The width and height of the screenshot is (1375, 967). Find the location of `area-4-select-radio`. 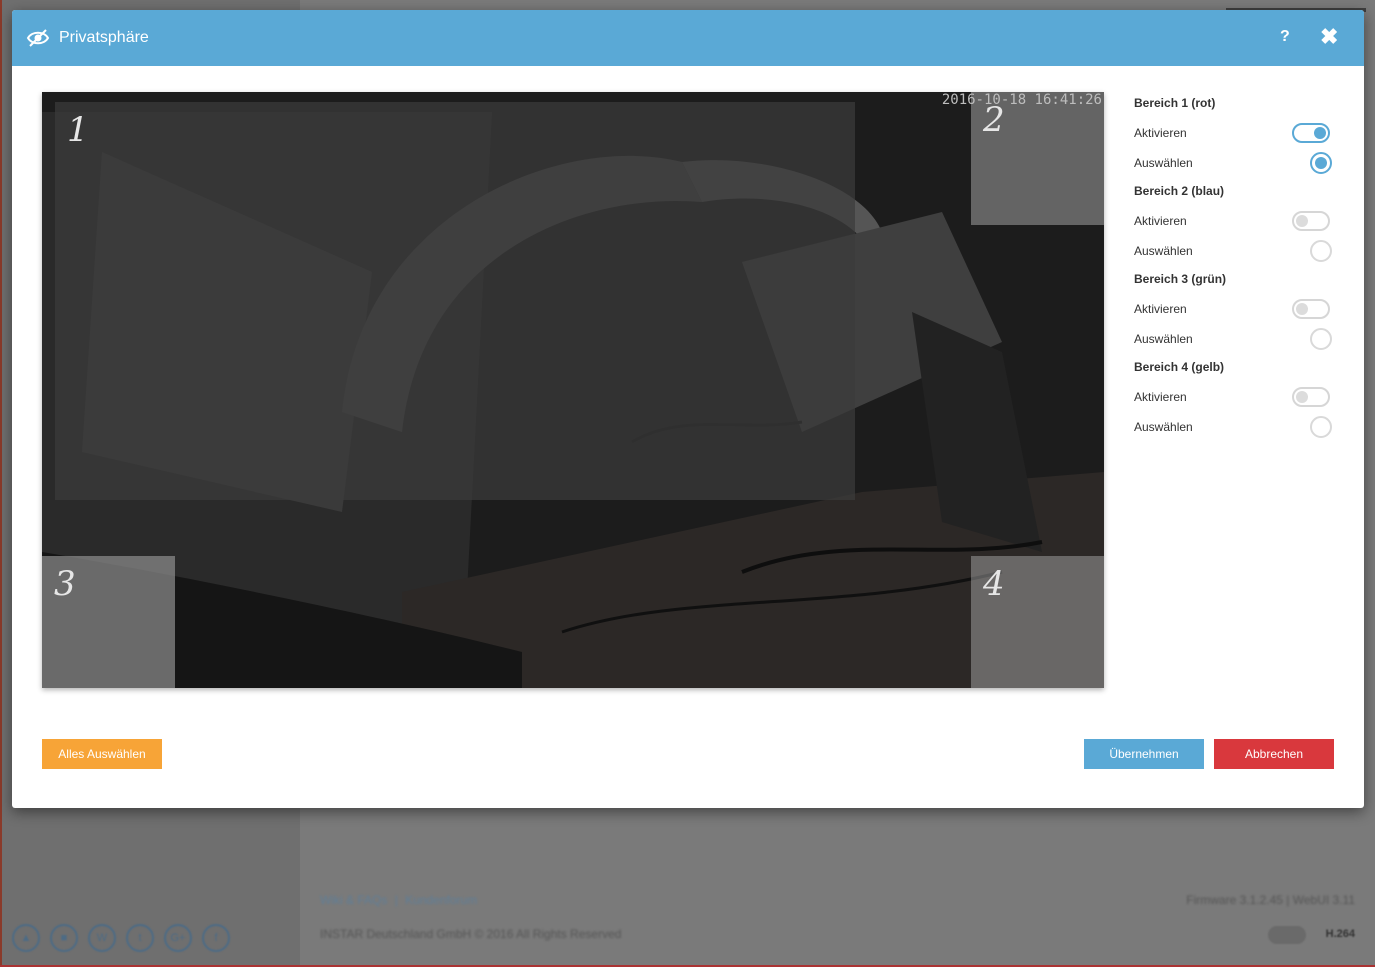

area-4-select-radio is located at coordinates (1321, 427).